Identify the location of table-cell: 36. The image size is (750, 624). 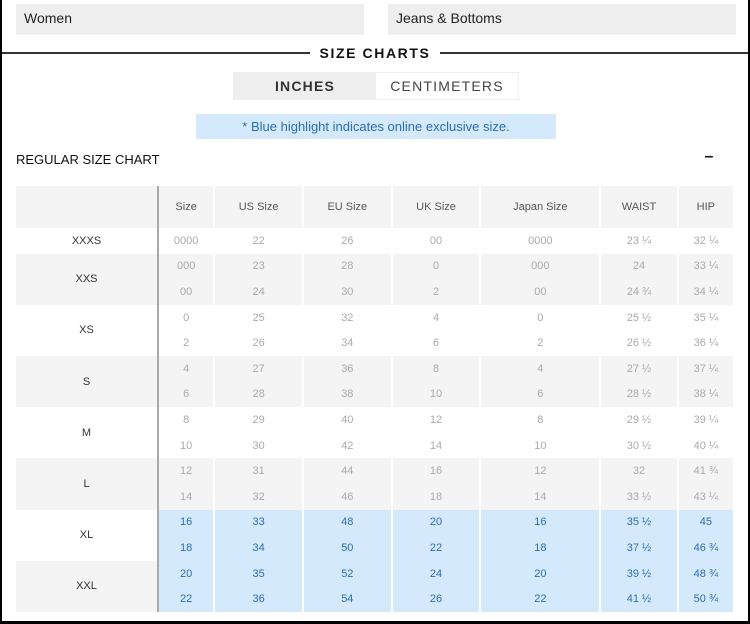
(348, 368).